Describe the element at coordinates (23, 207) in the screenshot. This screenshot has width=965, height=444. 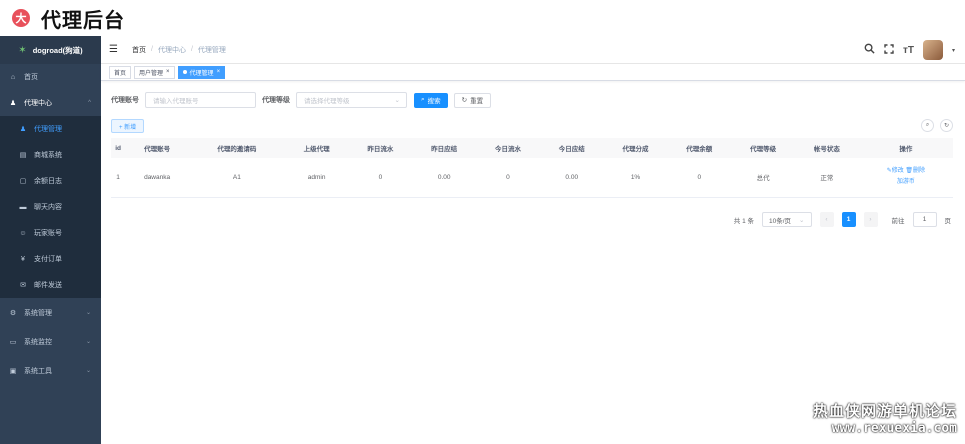
I see `chat-icon: ▬` at that location.